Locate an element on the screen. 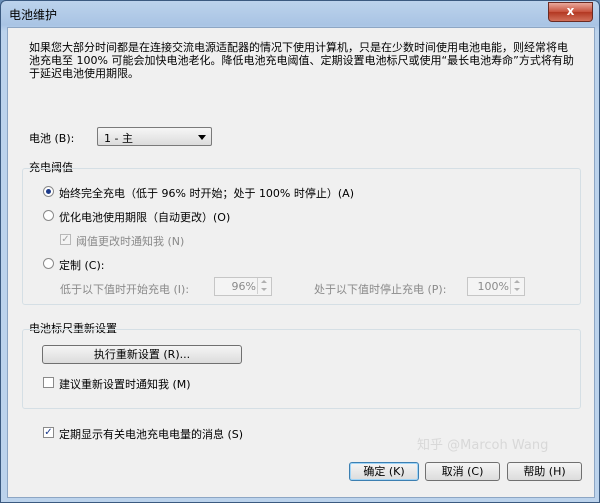 This screenshot has height=503, width=600. ok-button: 确定 (K) is located at coordinates (384, 471).